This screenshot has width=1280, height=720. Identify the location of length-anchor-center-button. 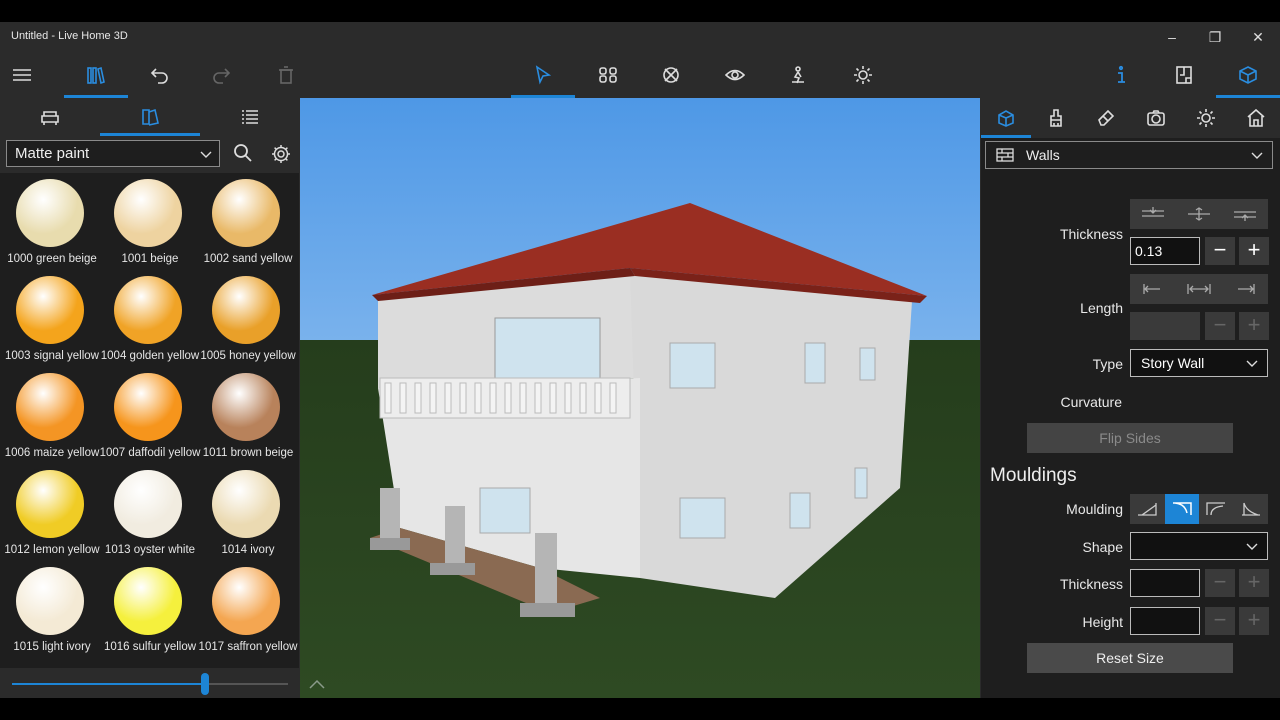
(1199, 289).